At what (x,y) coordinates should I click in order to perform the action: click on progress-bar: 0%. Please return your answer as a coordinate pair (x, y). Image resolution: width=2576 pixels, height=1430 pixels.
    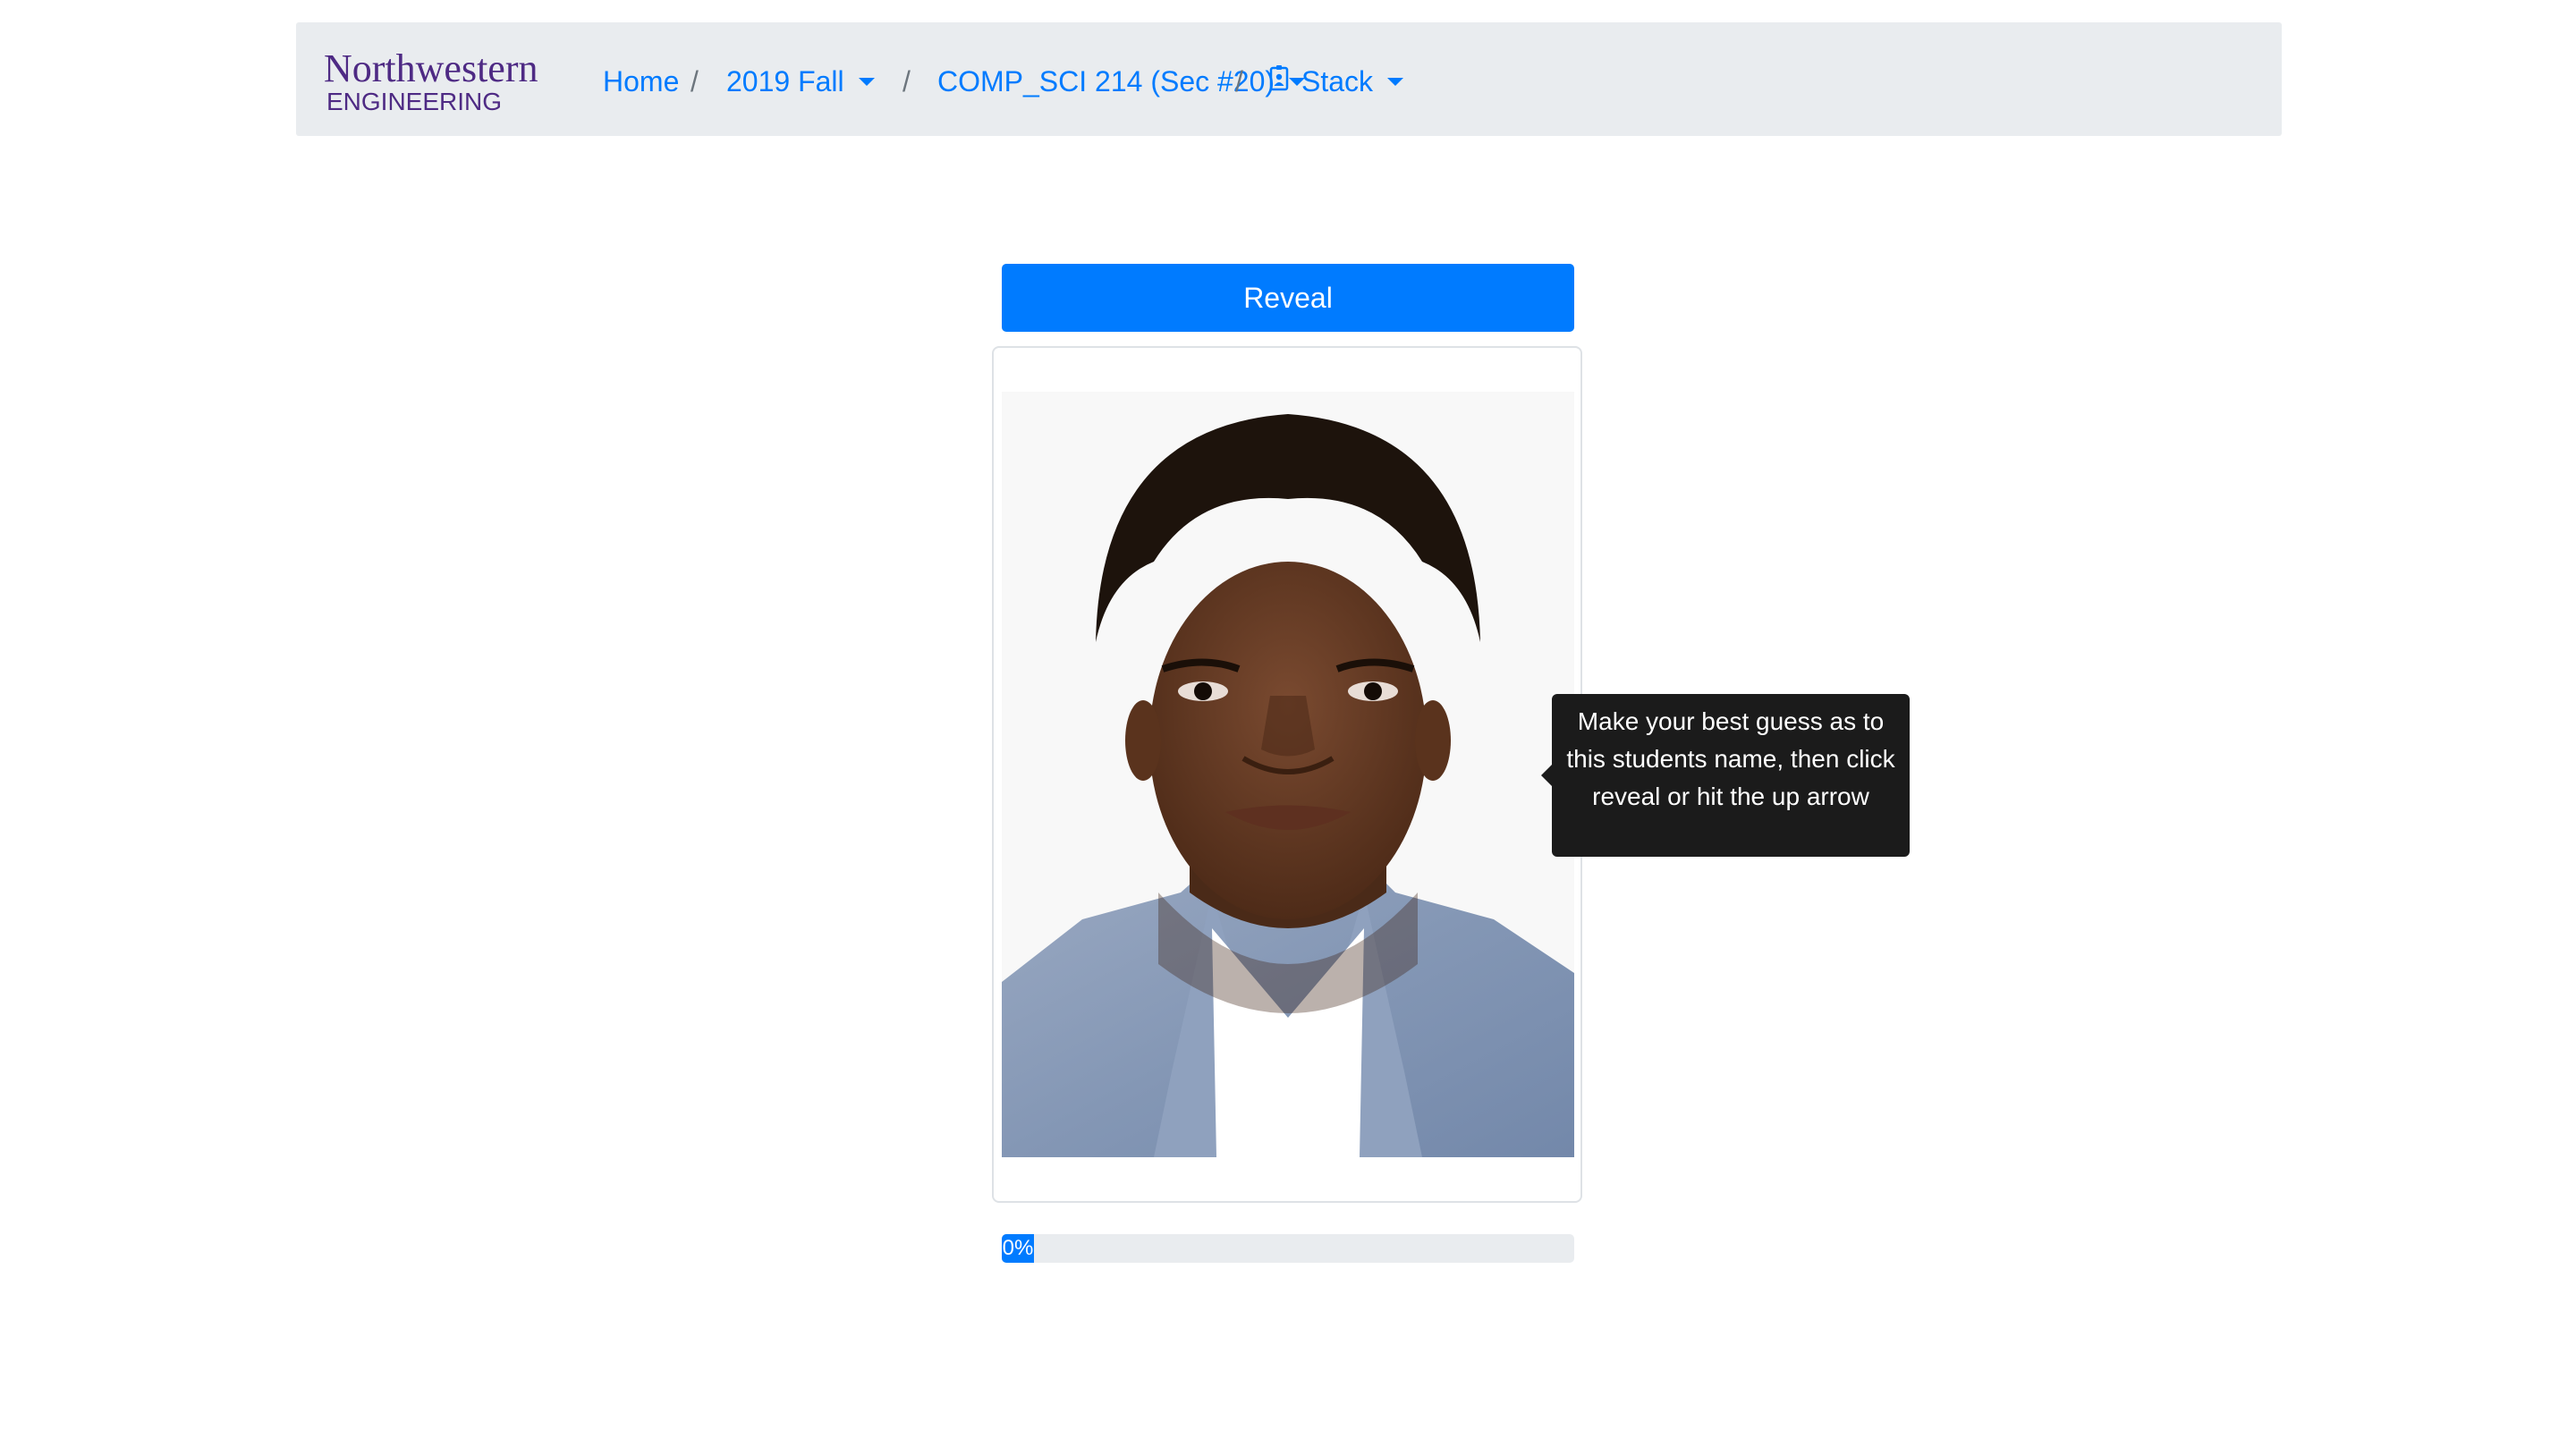
    Looking at the image, I should click on (1018, 1248).